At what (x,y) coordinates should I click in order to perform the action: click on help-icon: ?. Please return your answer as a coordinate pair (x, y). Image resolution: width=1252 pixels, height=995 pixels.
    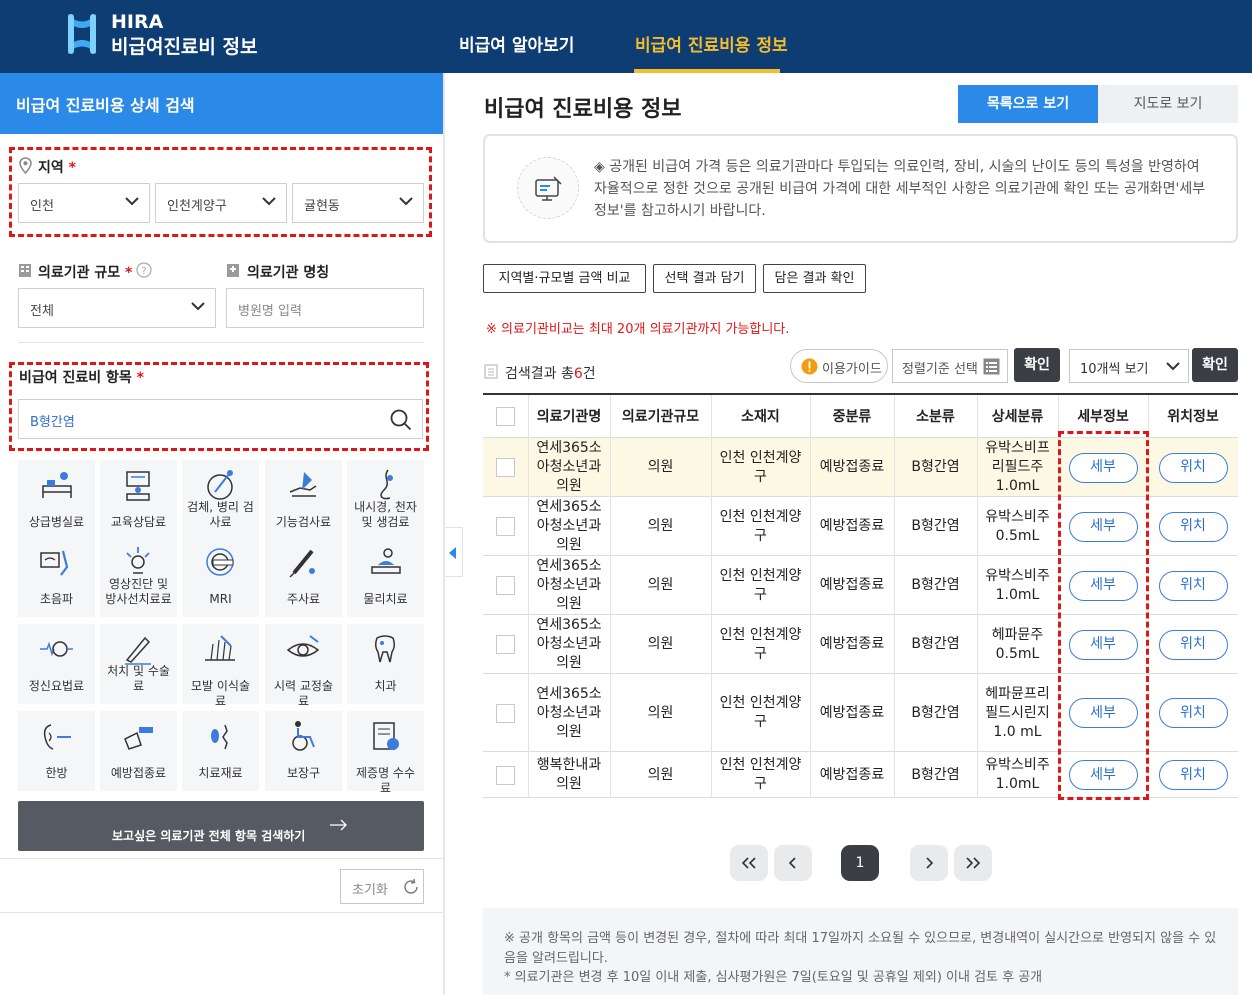
    Looking at the image, I should click on (144, 270).